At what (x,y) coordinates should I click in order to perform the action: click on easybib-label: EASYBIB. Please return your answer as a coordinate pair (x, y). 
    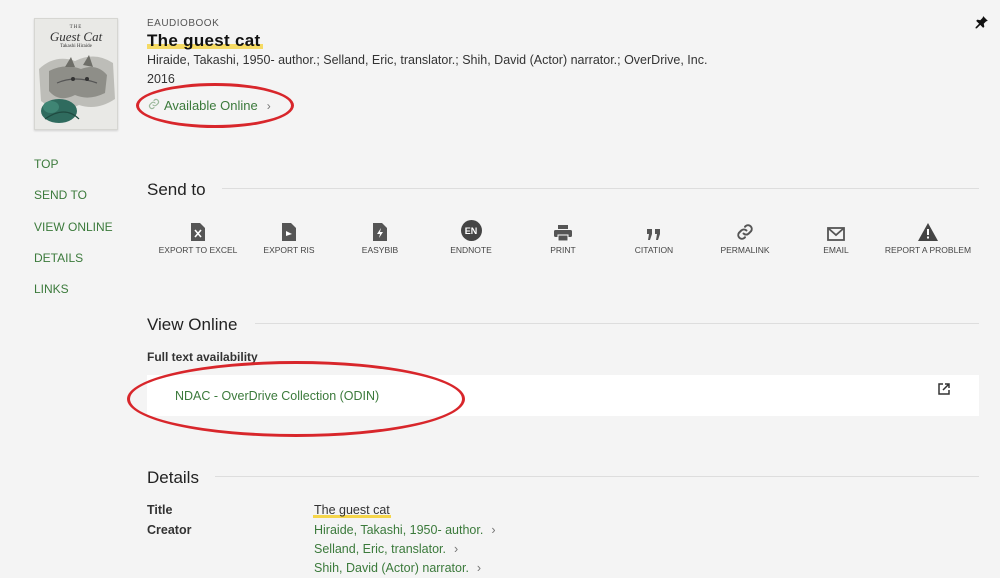
    Looking at the image, I should click on (380, 250).